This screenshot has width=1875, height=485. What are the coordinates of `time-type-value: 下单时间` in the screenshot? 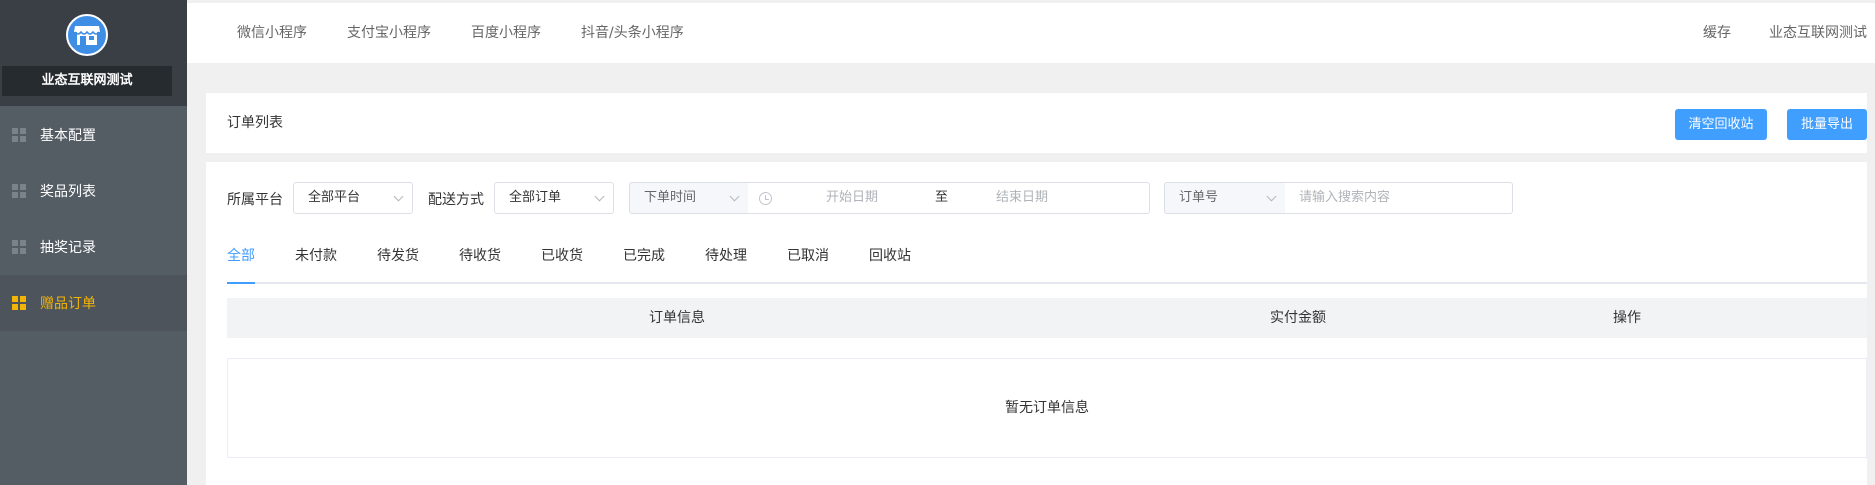 It's located at (670, 197).